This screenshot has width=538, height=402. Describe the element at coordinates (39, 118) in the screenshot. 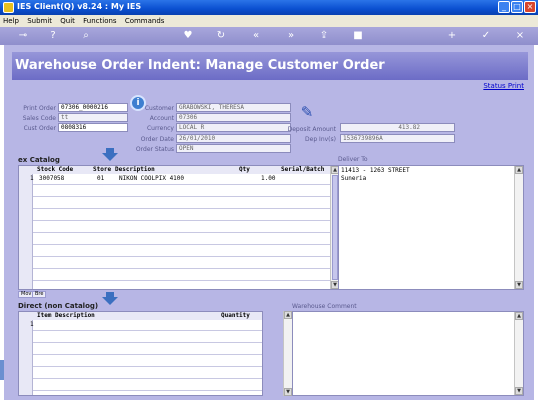

I see `sales-code-label: Sales Code` at that location.